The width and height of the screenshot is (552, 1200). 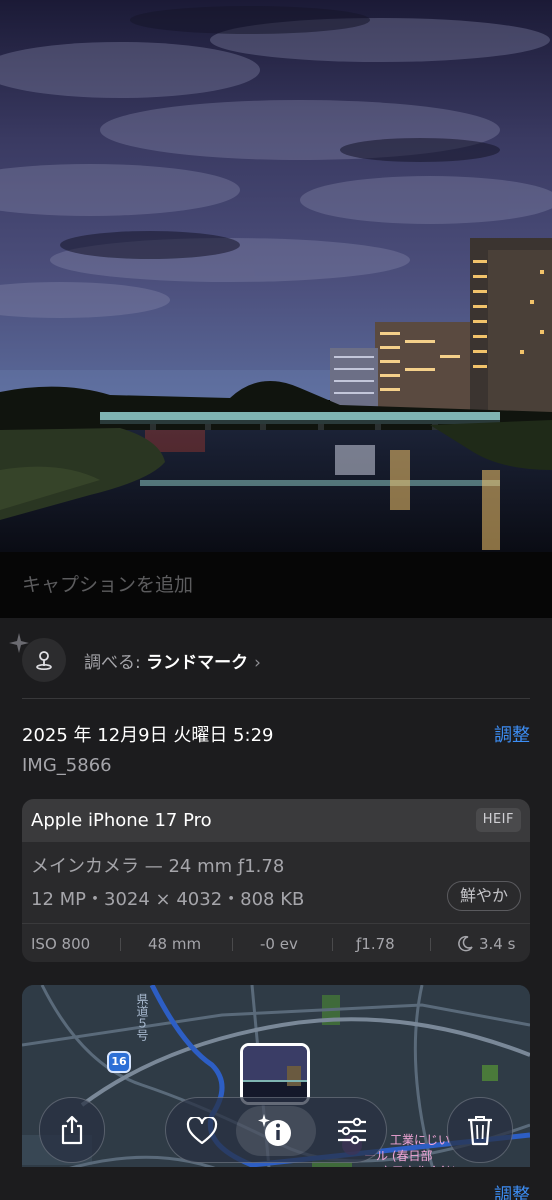 What do you see at coordinates (276, 820) in the screenshot?
I see `camera-header: Apple iPhone 17 Pro HEIF` at bounding box center [276, 820].